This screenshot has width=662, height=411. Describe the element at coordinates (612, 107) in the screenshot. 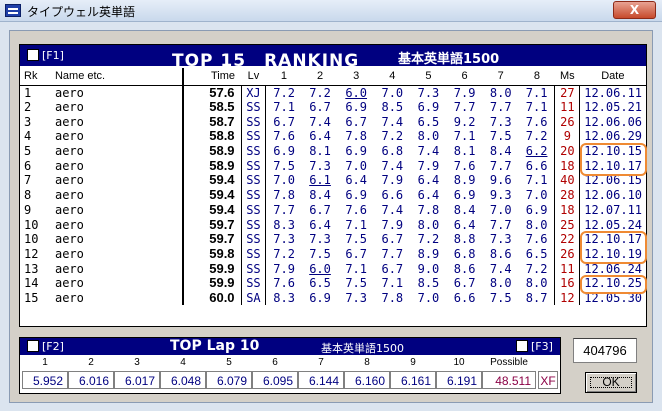

I see `date-cell: 12.05.21` at that location.